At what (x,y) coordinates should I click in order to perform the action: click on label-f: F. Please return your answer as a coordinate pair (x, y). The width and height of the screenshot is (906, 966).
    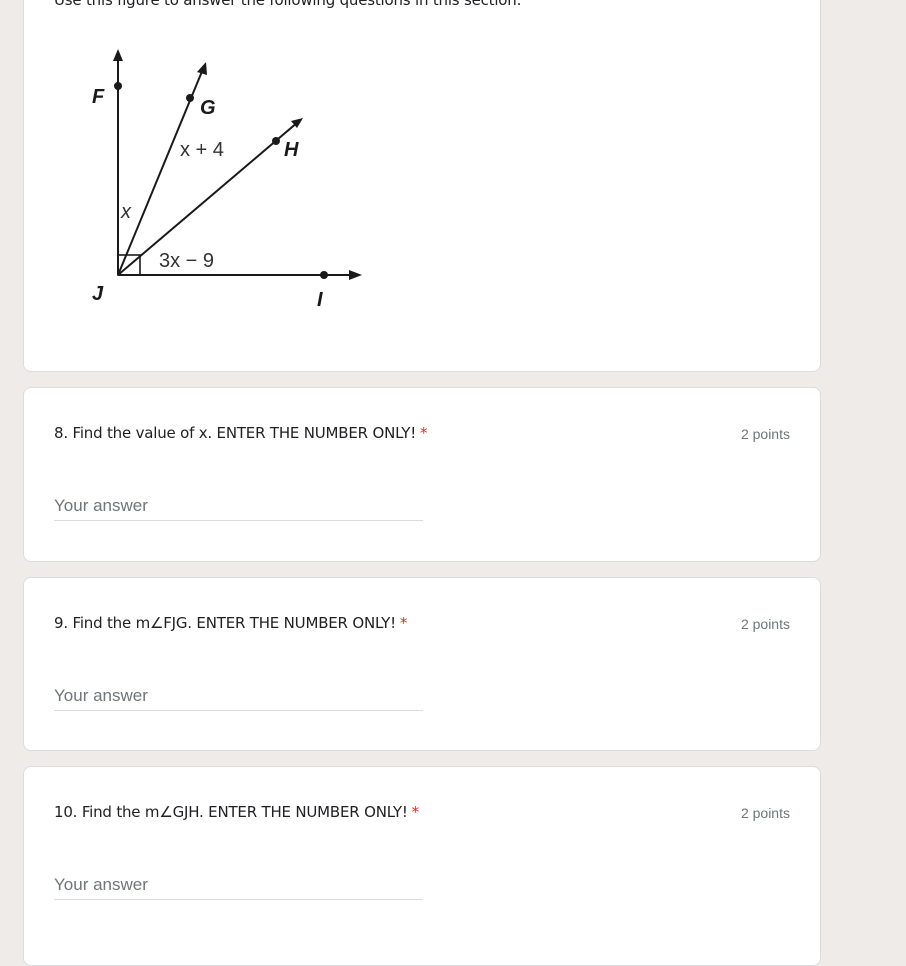
    Looking at the image, I should click on (98, 97).